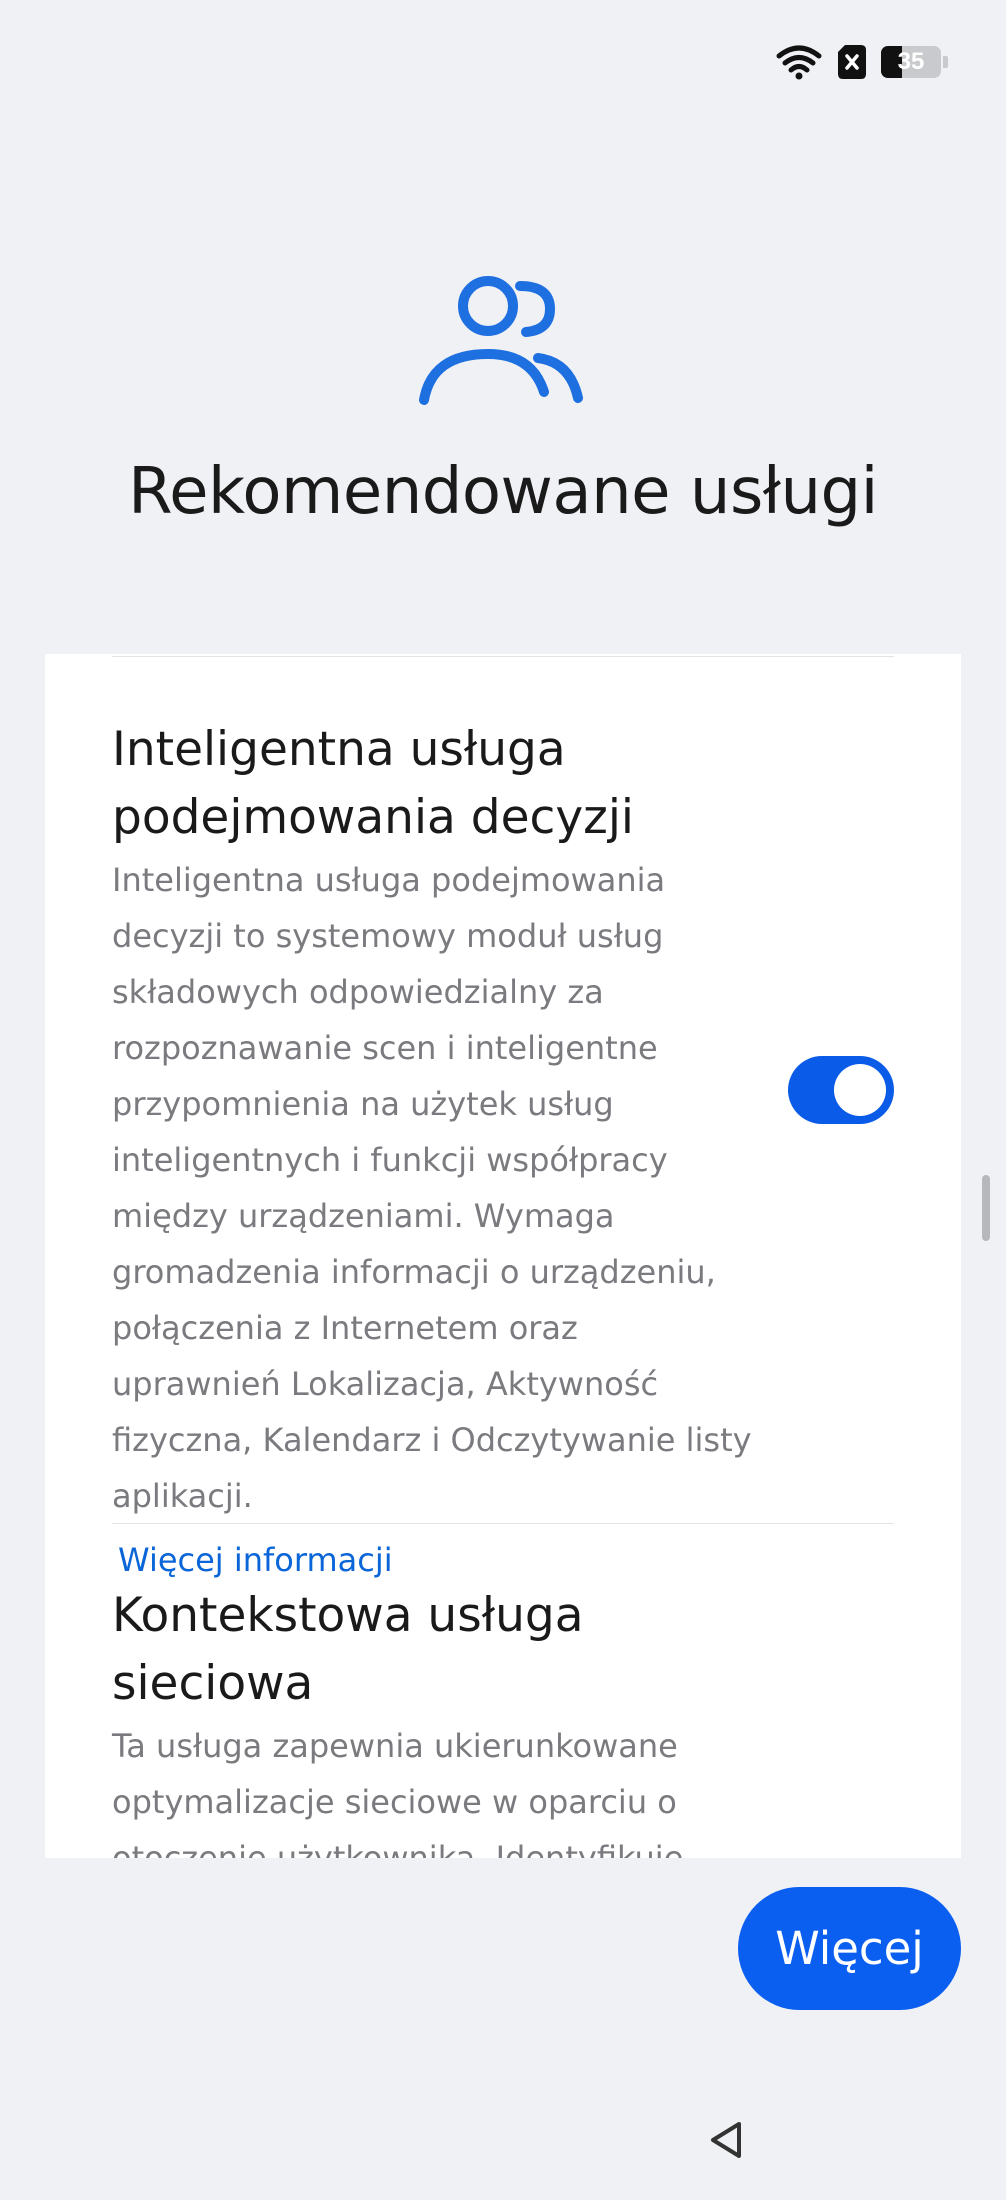  Describe the element at coordinates (852, 62) in the screenshot. I see `sim-error-icon` at that location.